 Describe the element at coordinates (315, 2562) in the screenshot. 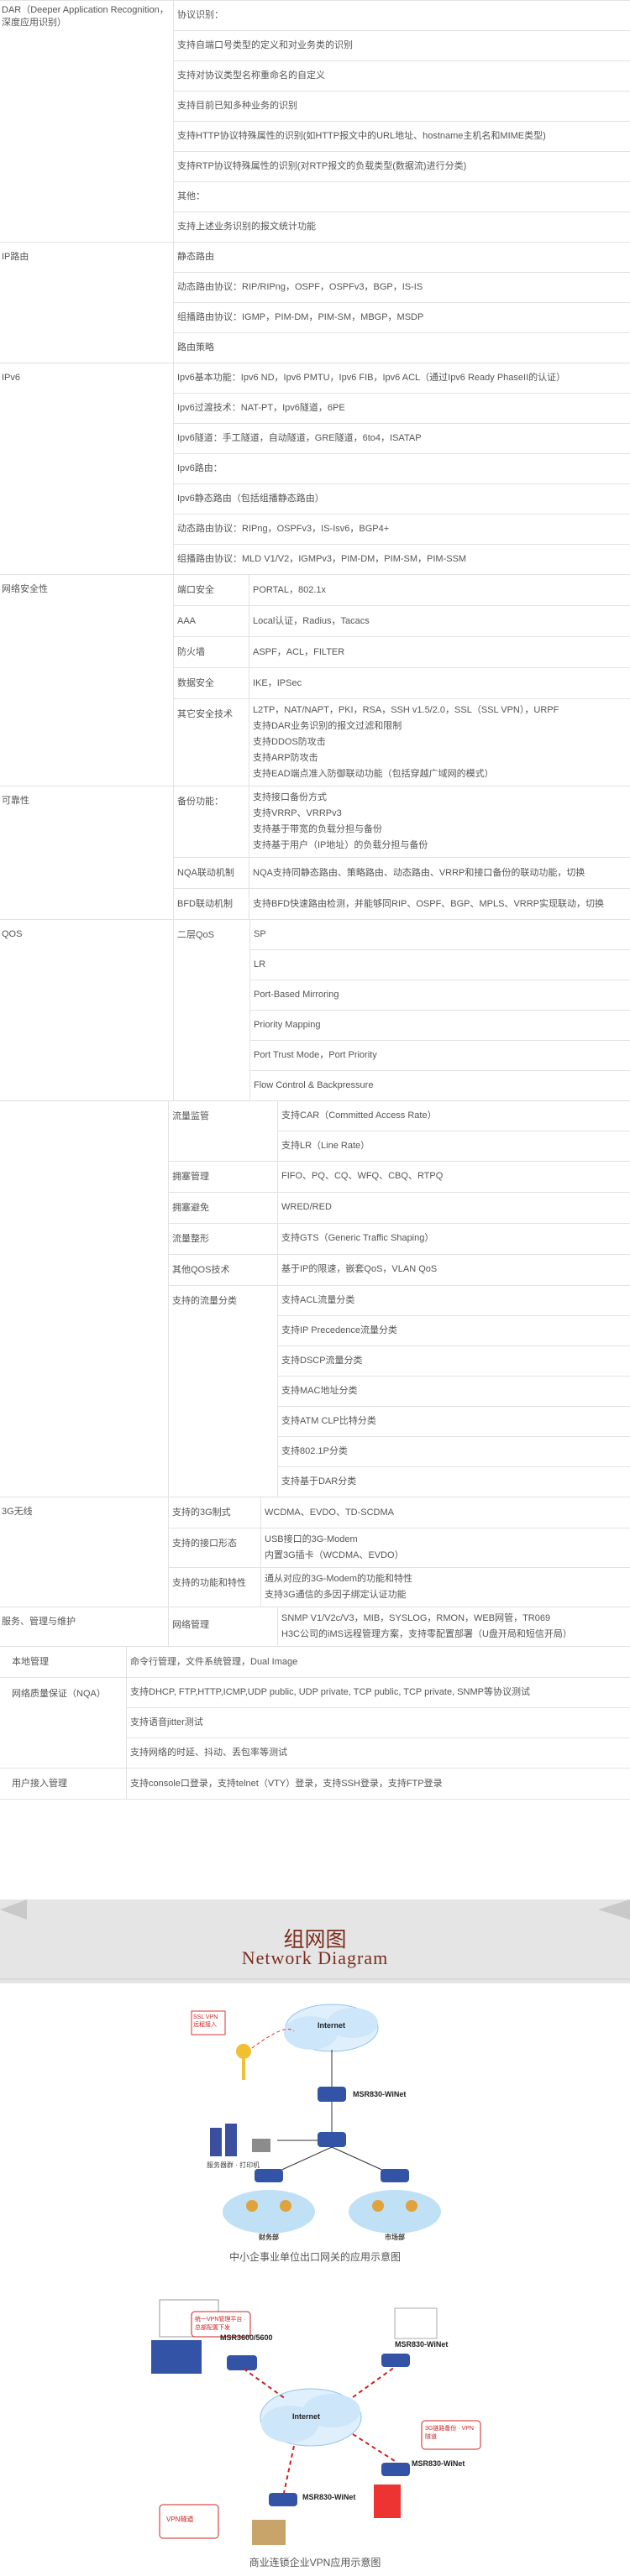

I see `diagram-2-caption: 商业连锁企业VPN应用示意图` at that location.